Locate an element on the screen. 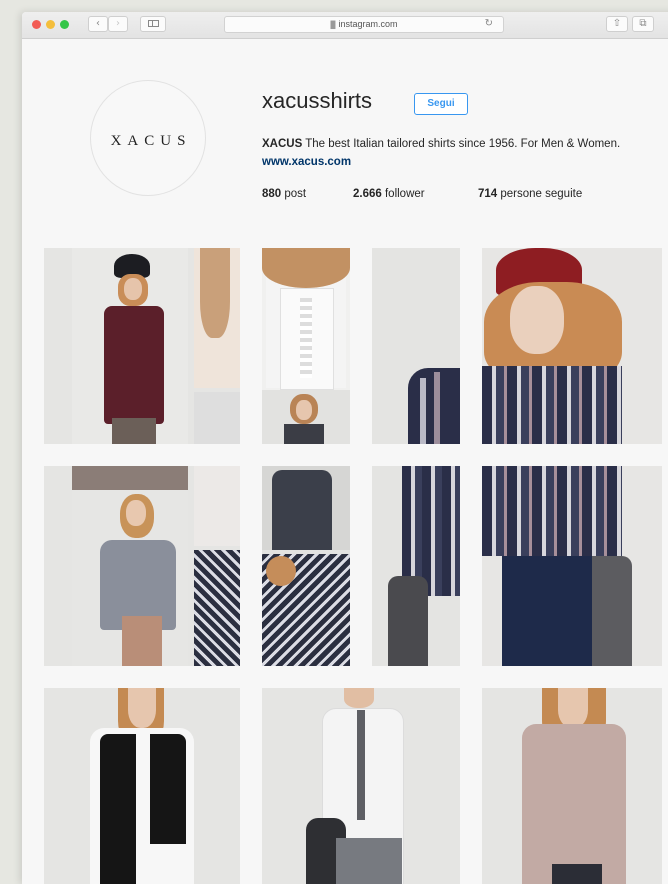 This screenshot has height=884, width=668. avatar: XACUS is located at coordinates (148, 138).